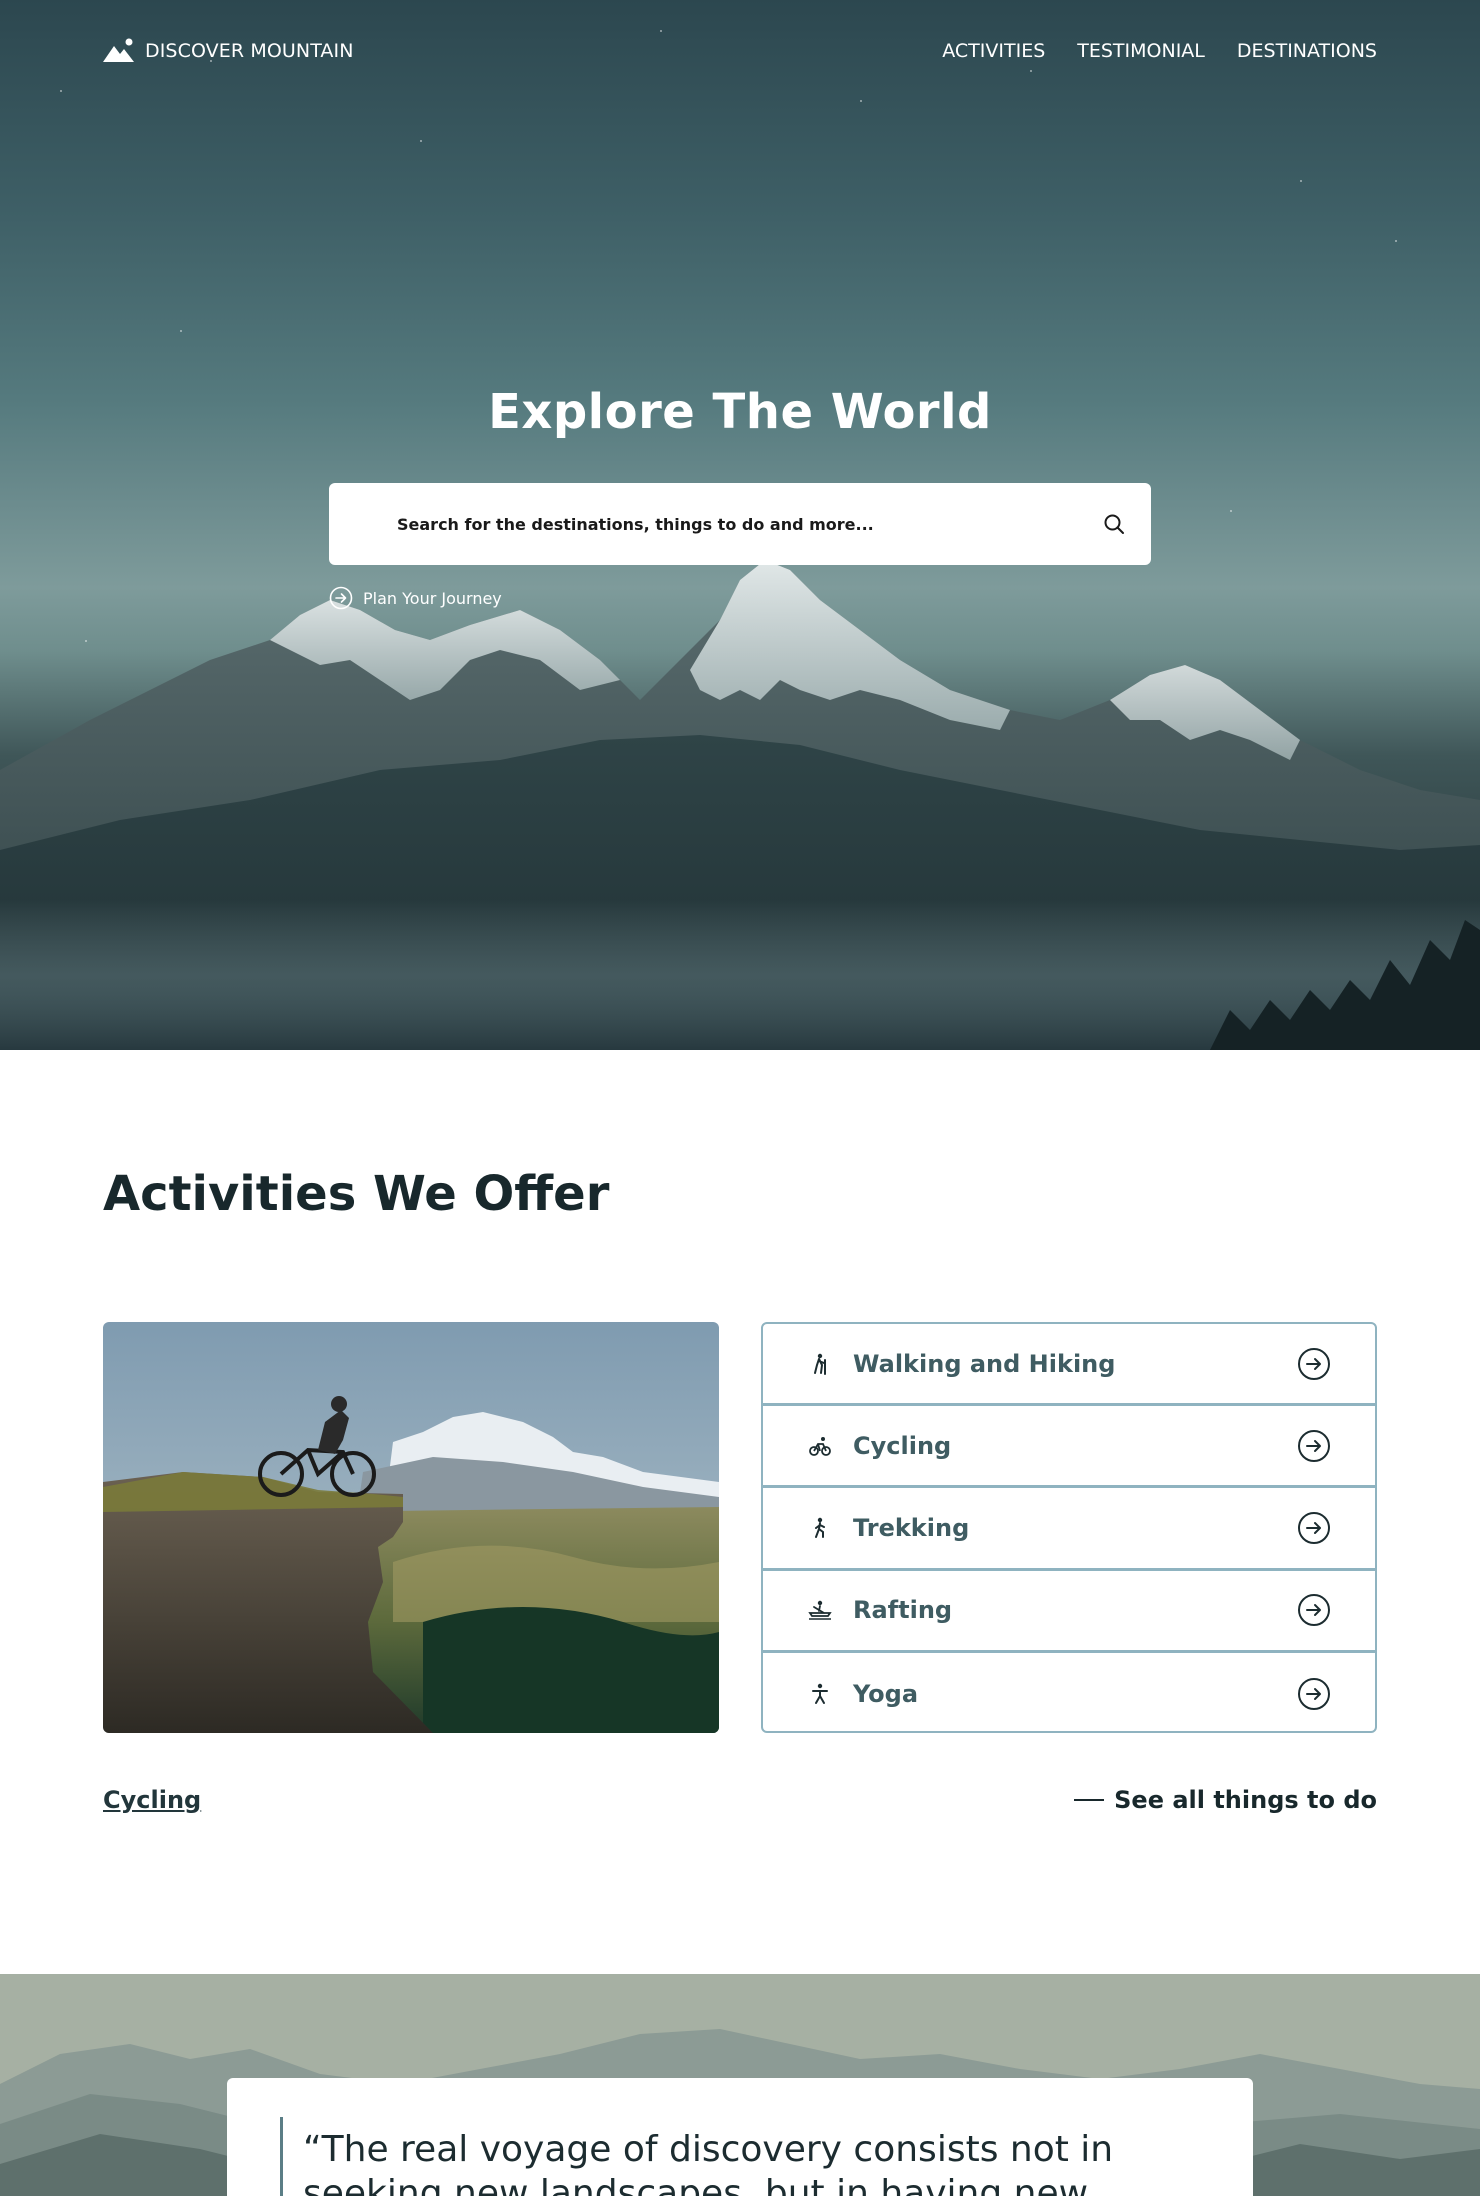 This screenshot has width=1480, height=2196. What do you see at coordinates (1307, 51) in the screenshot?
I see `nav-link-destinations: DESTINATIONS` at bounding box center [1307, 51].